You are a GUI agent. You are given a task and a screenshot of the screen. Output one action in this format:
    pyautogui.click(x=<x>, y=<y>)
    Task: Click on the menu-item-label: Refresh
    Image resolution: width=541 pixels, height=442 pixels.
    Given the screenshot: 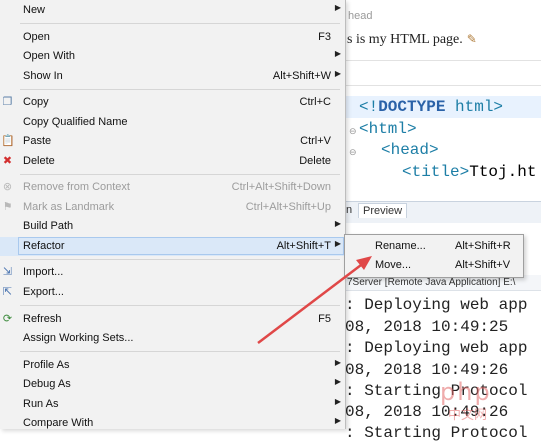 What is the action you would take?
    pyautogui.click(x=42, y=318)
    